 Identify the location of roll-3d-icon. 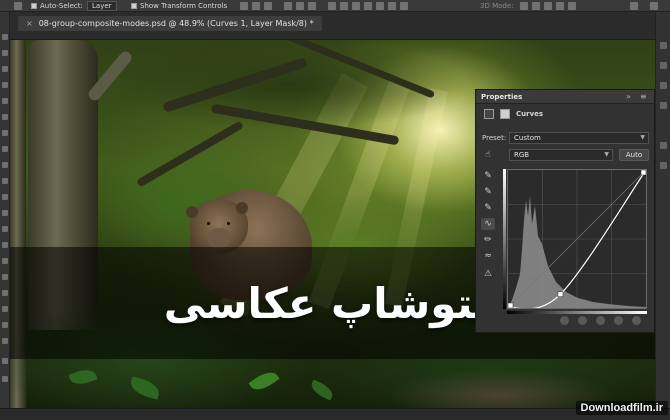
(536, 6).